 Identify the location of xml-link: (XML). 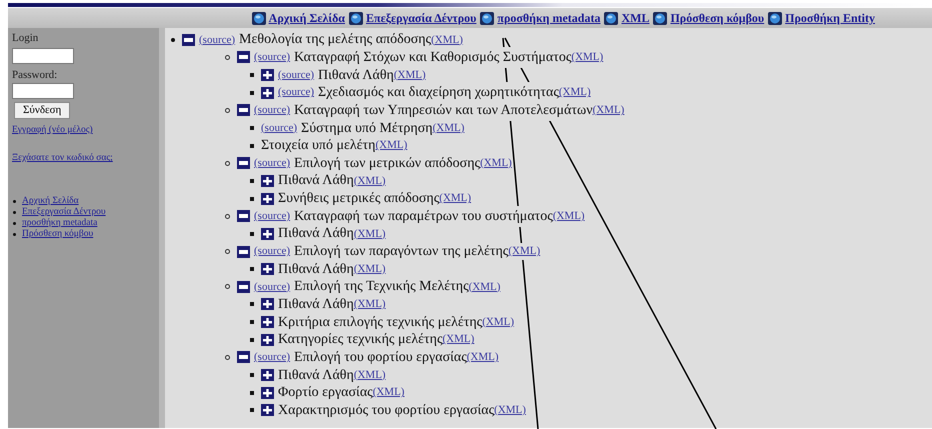
(524, 251).